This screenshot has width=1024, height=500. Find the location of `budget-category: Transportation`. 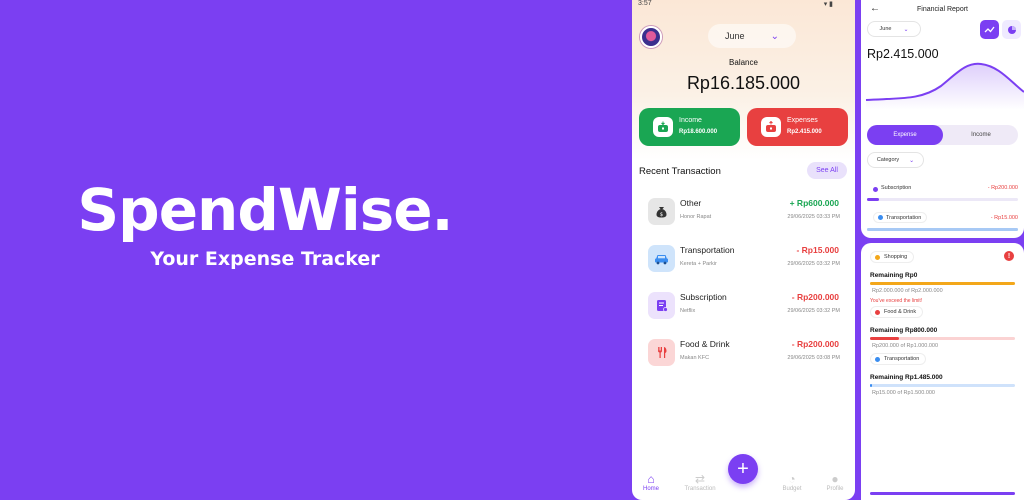

budget-category: Transportation is located at coordinates (902, 359).